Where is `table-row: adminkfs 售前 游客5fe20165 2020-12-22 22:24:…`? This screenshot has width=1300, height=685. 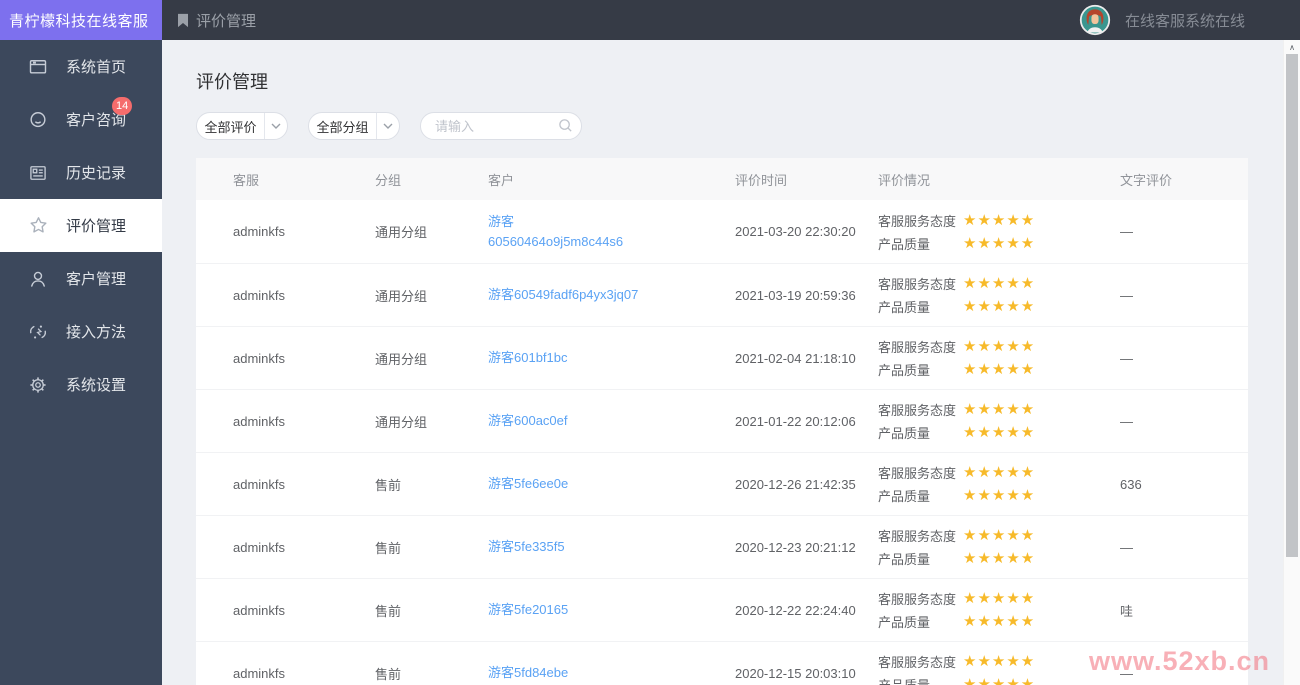 table-row: adminkfs 售前 游客5fe20165 2020-12-22 22:24:… is located at coordinates (722, 609).